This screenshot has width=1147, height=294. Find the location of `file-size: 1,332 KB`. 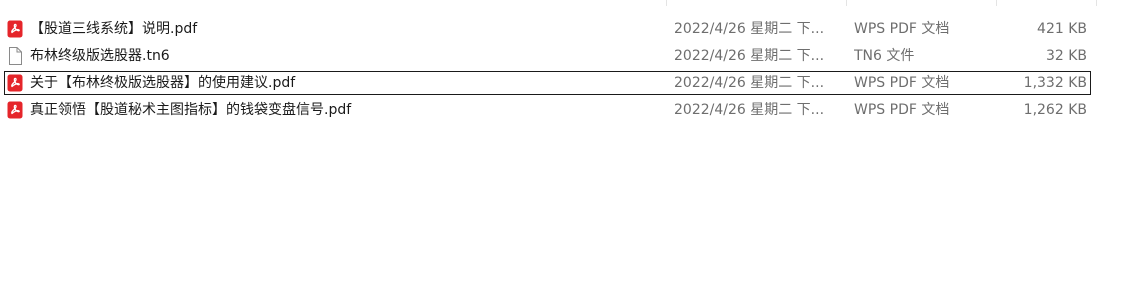

file-size: 1,332 KB is located at coordinates (1055, 83).